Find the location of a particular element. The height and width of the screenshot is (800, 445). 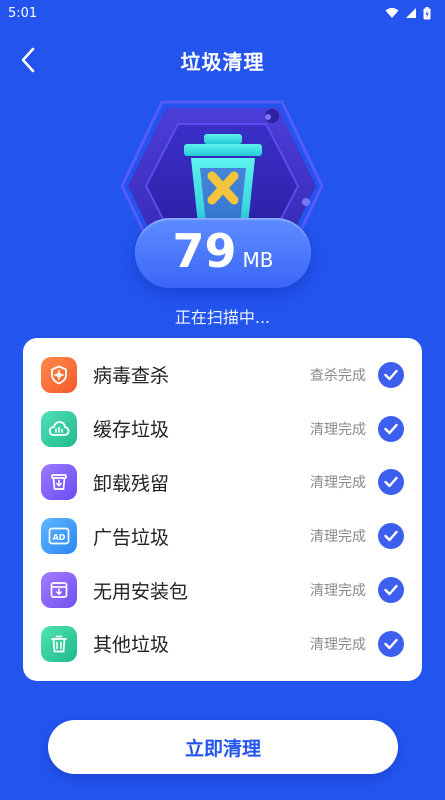

list-item-label: 广告垃圾 is located at coordinates (131, 537).